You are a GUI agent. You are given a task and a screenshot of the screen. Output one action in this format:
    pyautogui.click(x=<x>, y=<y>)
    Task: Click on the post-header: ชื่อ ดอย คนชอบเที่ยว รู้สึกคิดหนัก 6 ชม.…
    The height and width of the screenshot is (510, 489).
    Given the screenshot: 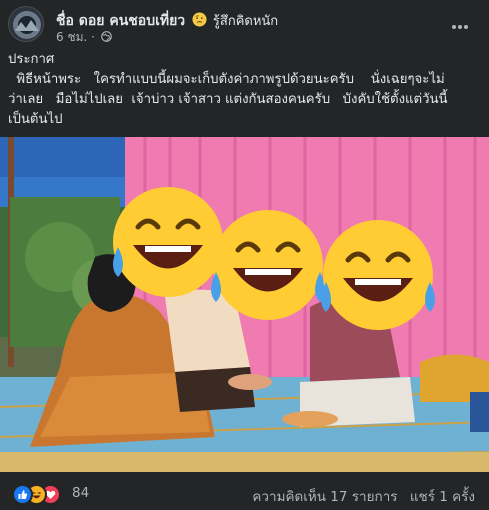 What is the action you would take?
    pyautogui.click(x=244, y=25)
    